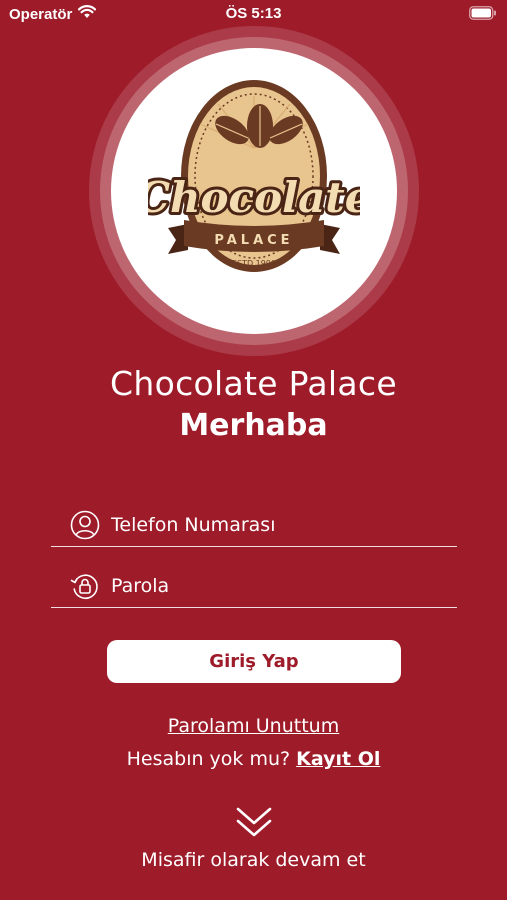 Image resolution: width=507 pixels, height=900 pixels. What do you see at coordinates (253, 726) in the screenshot?
I see `forgot-password-link: Parolamı Unuttum` at bounding box center [253, 726].